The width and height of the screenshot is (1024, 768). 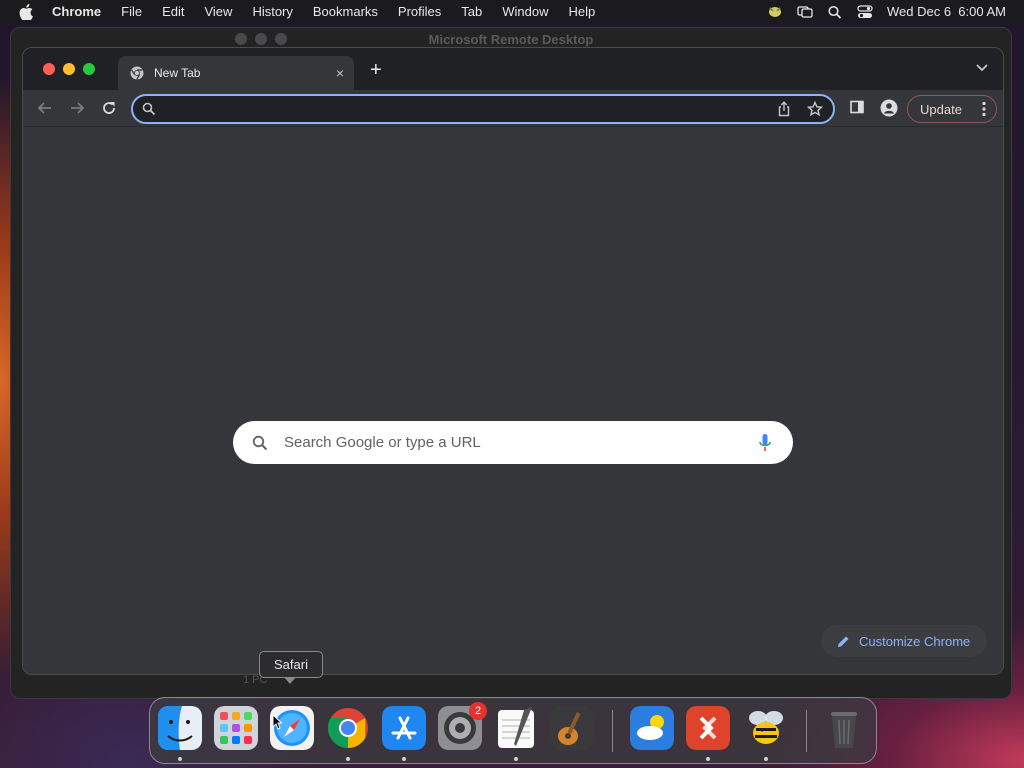 I want to click on browser-toolbar: Update, so click(x=513, y=108).